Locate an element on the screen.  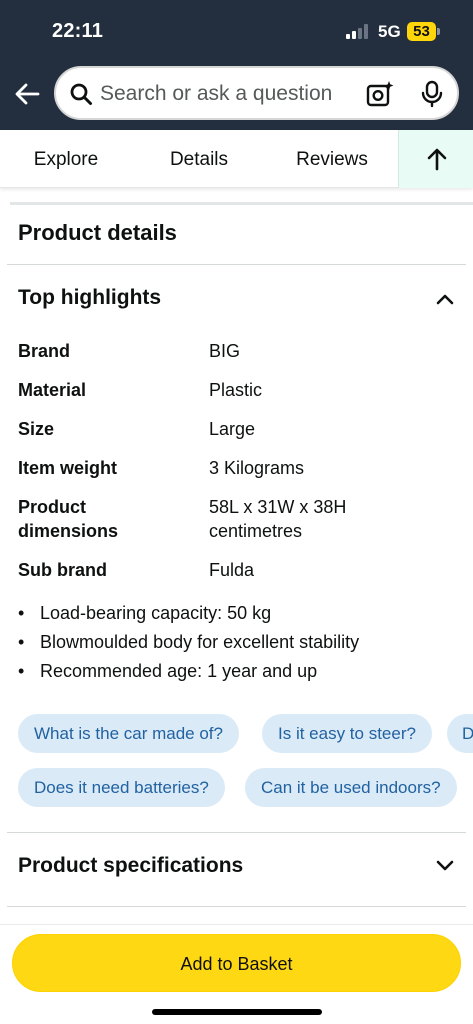
product-specifications-title: Product specifications is located at coordinates (130, 866).